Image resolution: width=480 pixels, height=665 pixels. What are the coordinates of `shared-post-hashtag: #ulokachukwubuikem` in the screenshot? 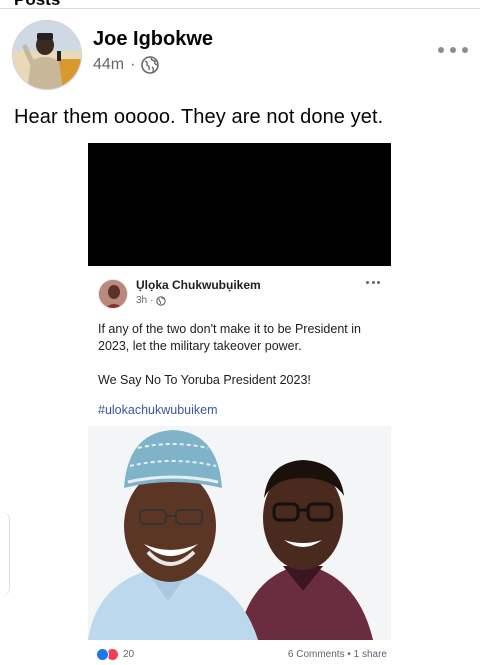 It's located at (158, 410).